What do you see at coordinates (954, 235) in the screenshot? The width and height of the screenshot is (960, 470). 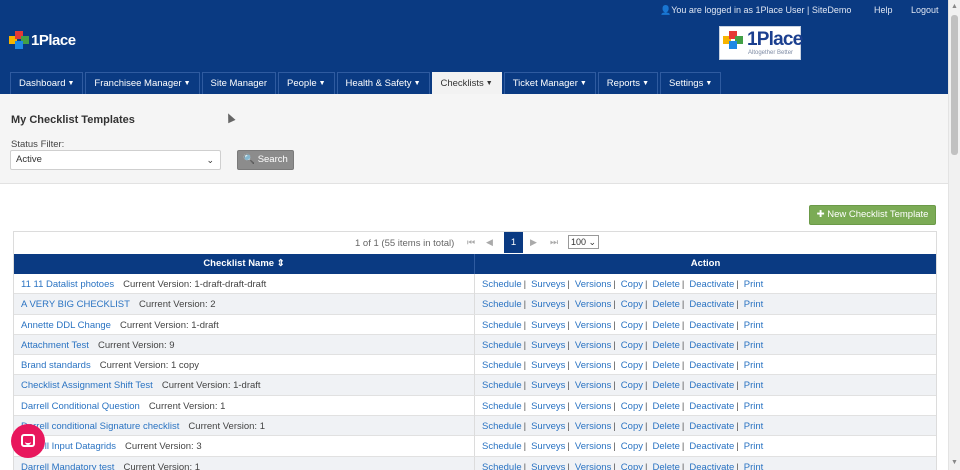 I see `page-scrollbar: ▲ ▼` at bounding box center [954, 235].